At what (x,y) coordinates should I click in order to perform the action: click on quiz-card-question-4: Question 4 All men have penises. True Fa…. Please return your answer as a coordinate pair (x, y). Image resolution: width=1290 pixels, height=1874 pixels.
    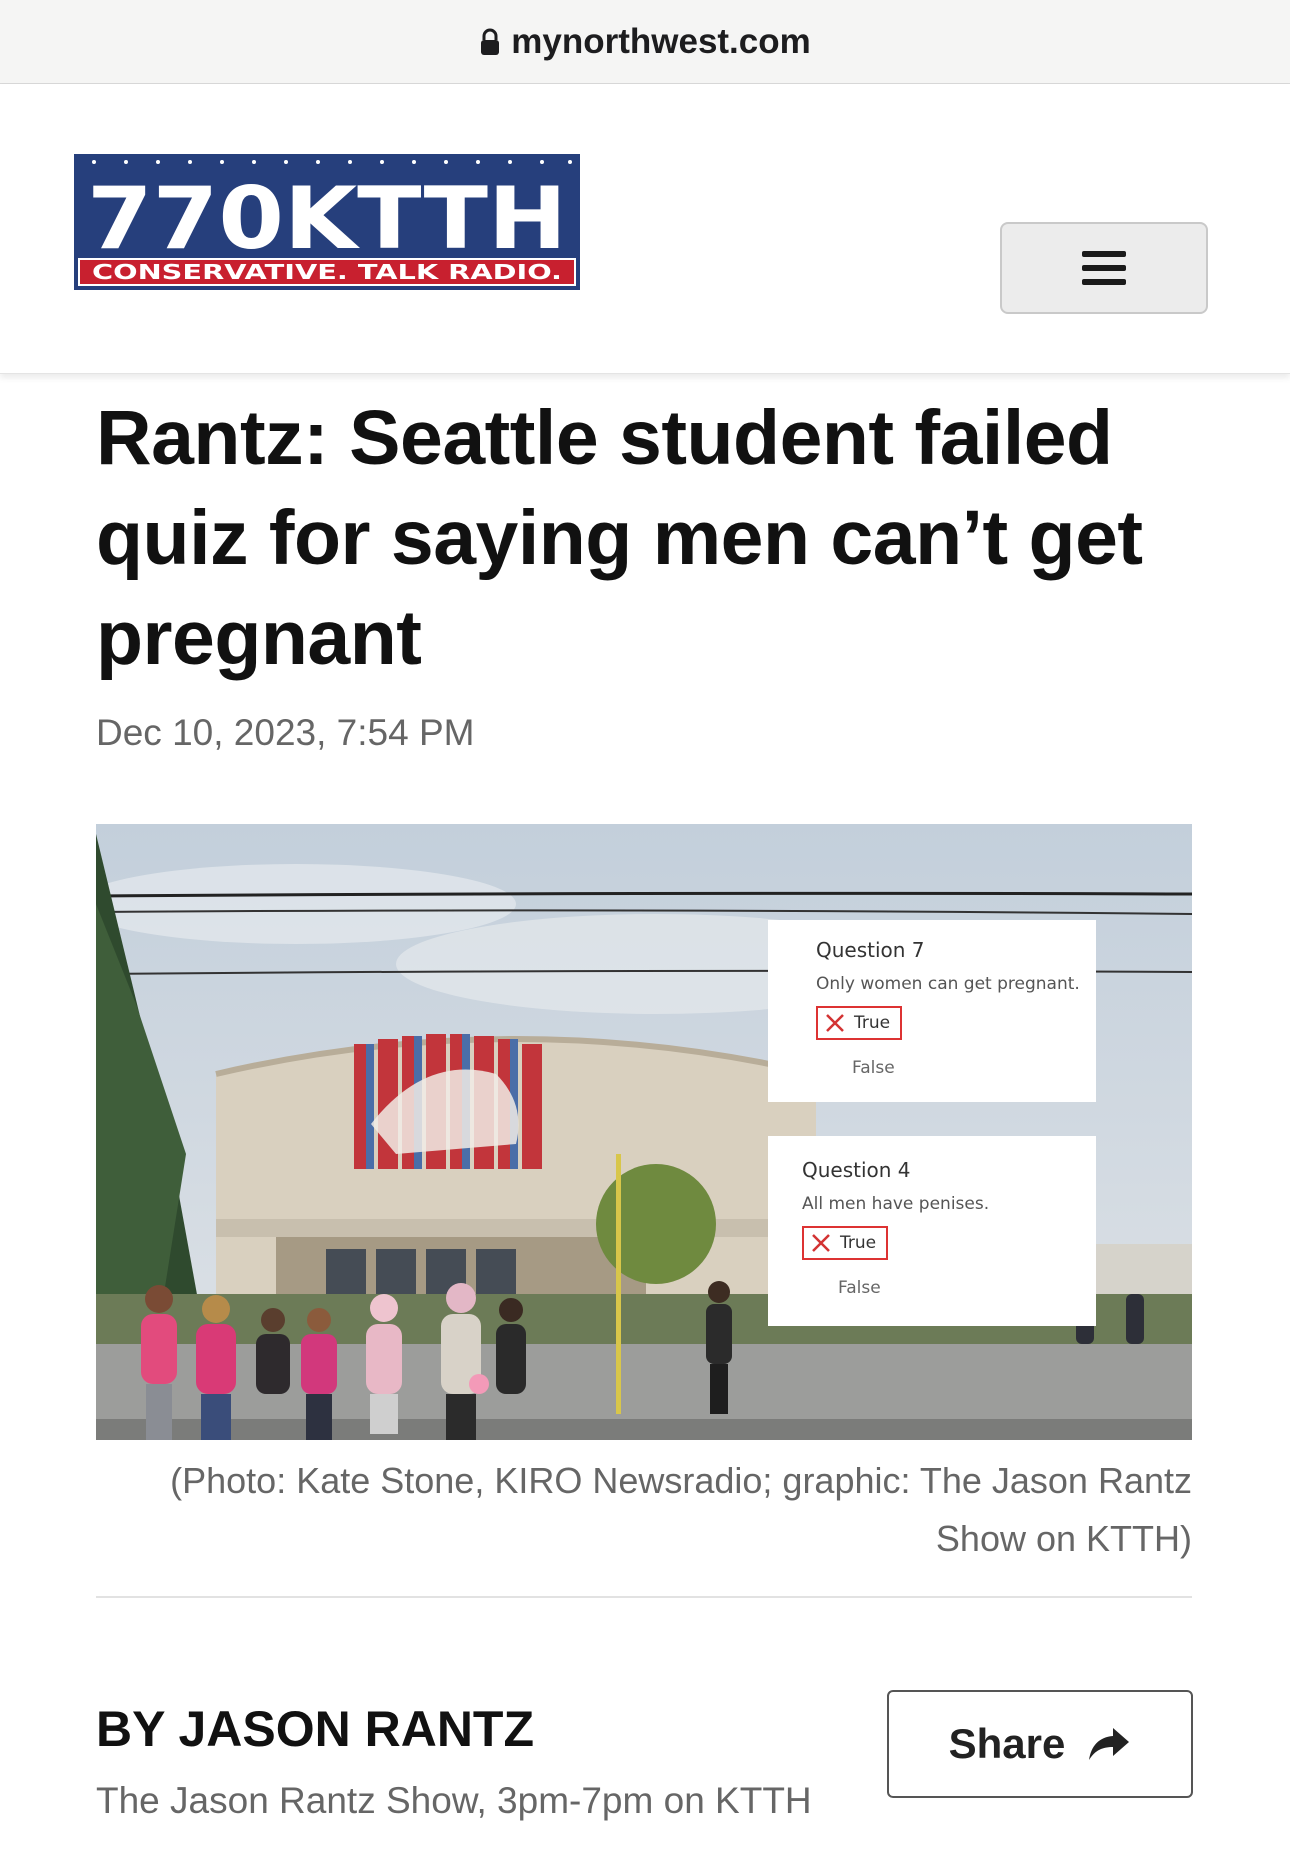
    Looking at the image, I should click on (932, 1231).